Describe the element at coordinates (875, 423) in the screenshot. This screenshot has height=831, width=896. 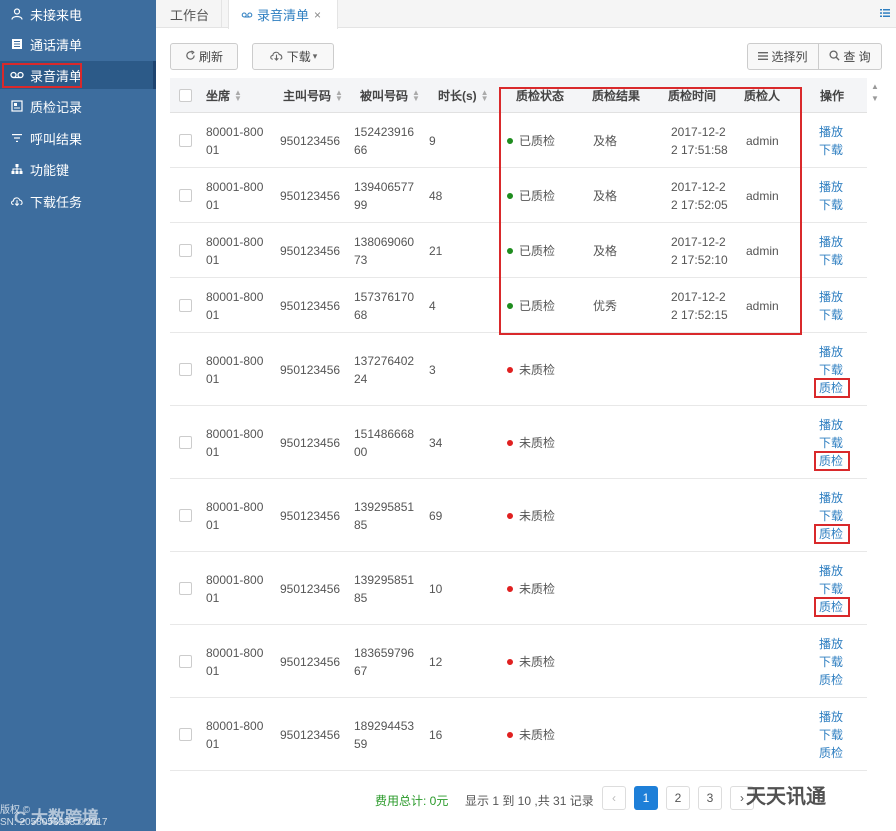
I see `scrollbar: ▲ ▼` at that location.